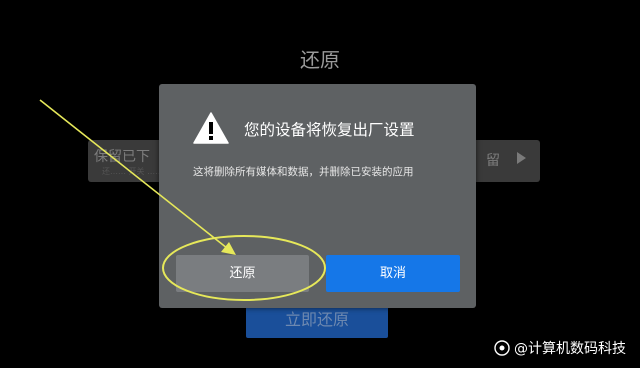 The height and width of the screenshot is (368, 640). I want to click on dialog-title: 您的设备将恢复出厂设置, so click(329, 130).